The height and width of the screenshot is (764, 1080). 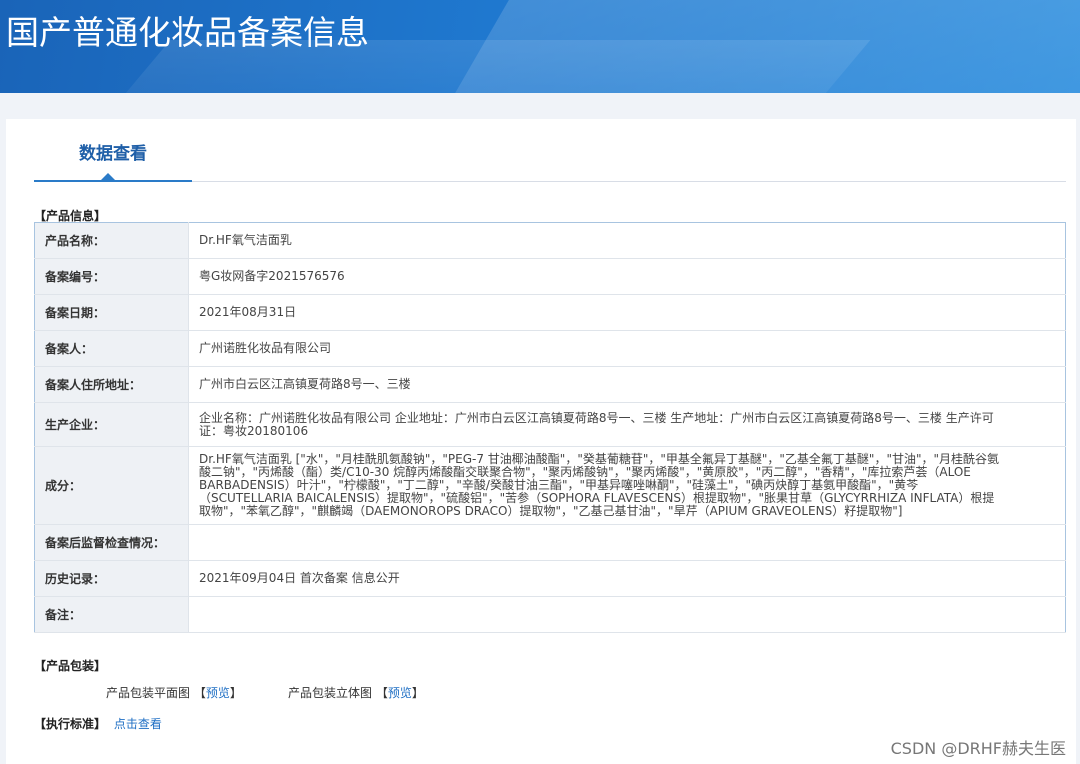 I want to click on product-name-value: Dr.HF氧气洁面乳, so click(x=627, y=240).